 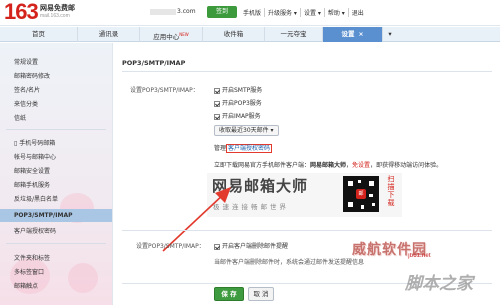 What do you see at coordinates (26, 61) in the screenshot?
I see `sidebar-item-general: 常规设置` at bounding box center [26, 61].